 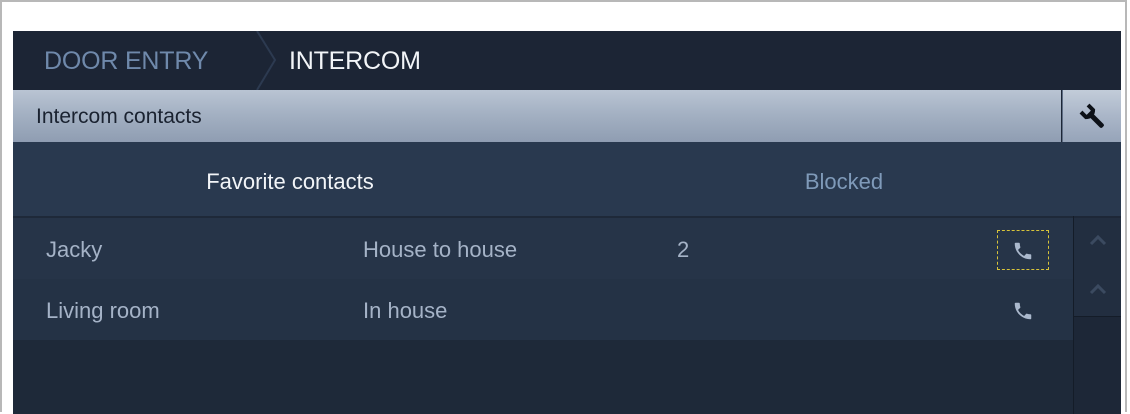 What do you see at coordinates (266, 60) in the screenshot?
I see `breadcrumb-separator-icon` at bounding box center [266, 60].